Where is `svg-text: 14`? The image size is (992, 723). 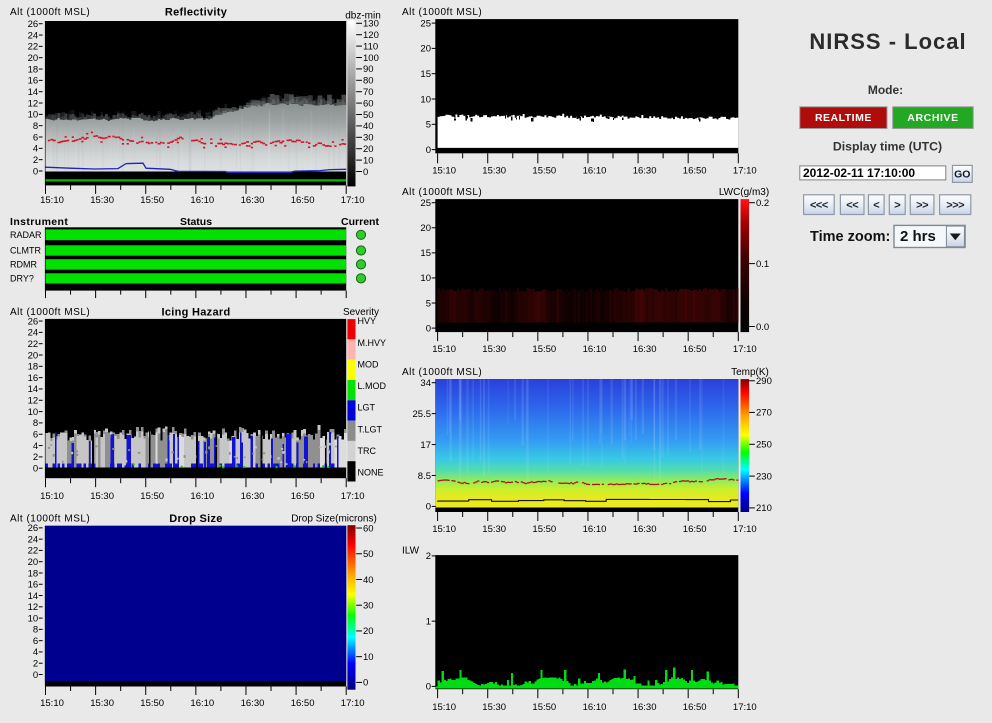 svg-text: 14 is located at coordinates (33, 596).